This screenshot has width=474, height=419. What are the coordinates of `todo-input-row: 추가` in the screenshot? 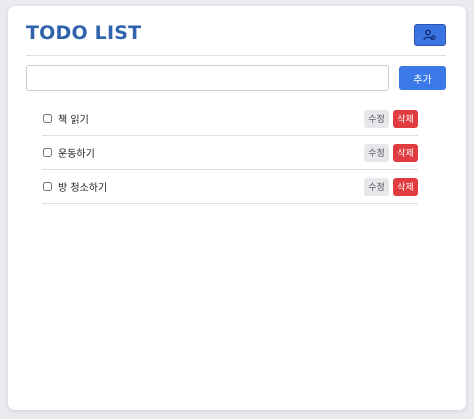 It's located at (236, 78).